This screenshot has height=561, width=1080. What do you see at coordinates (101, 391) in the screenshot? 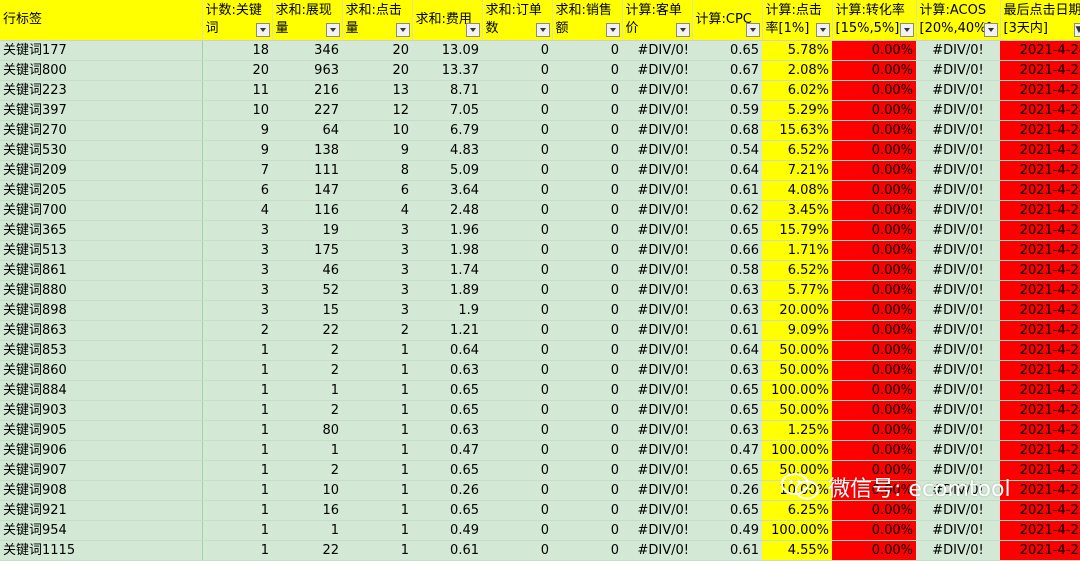
I see `cell-keyword: 关键词884` at bounding box center [101, 391].